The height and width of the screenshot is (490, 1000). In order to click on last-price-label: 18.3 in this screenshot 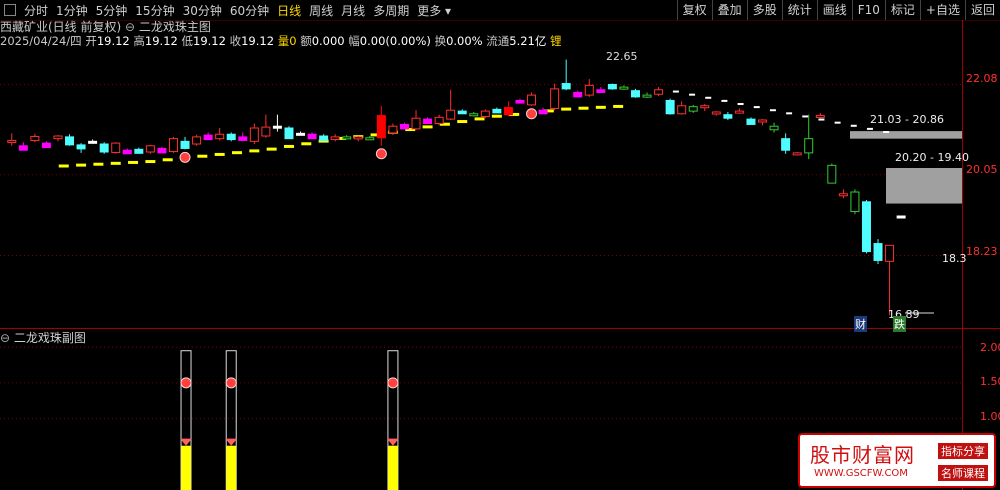, I will do `click(954, 258)`.